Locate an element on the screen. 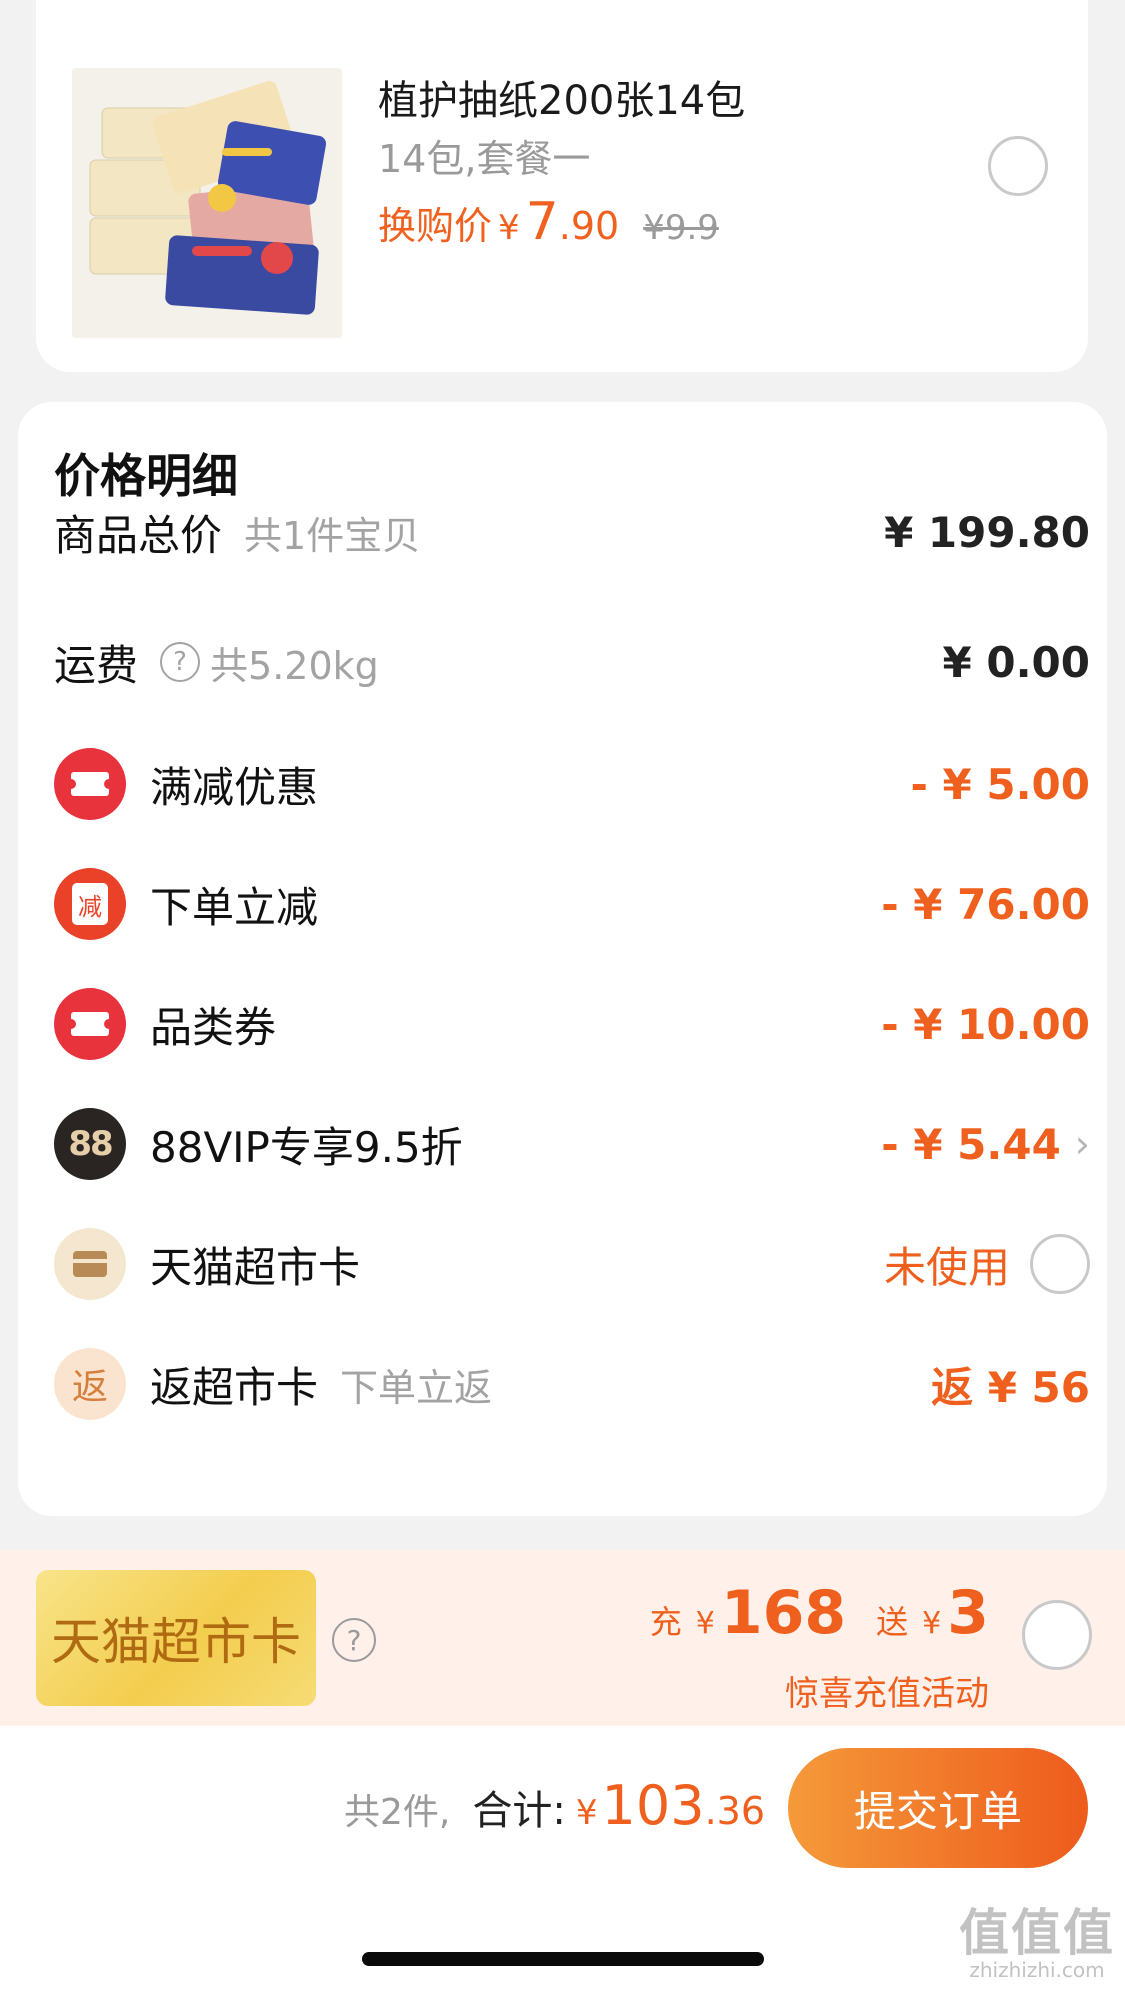  gift-yen: ¥ is located at coordinates (932, 1623).